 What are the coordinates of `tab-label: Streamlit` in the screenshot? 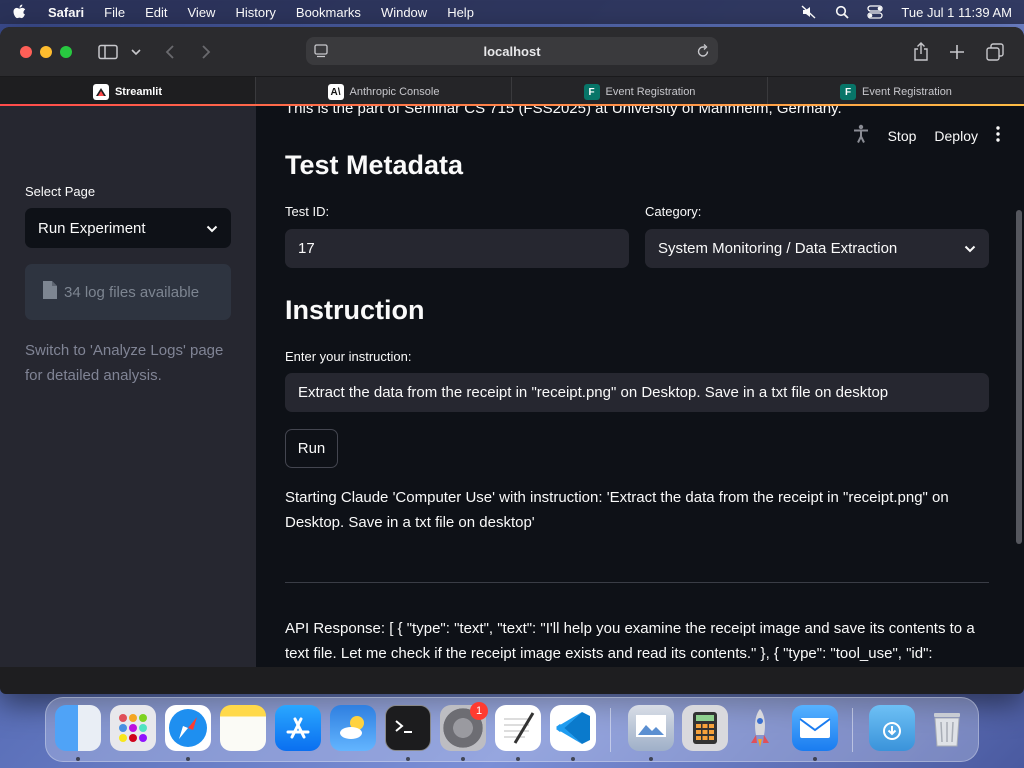 It's located at (138, 92).